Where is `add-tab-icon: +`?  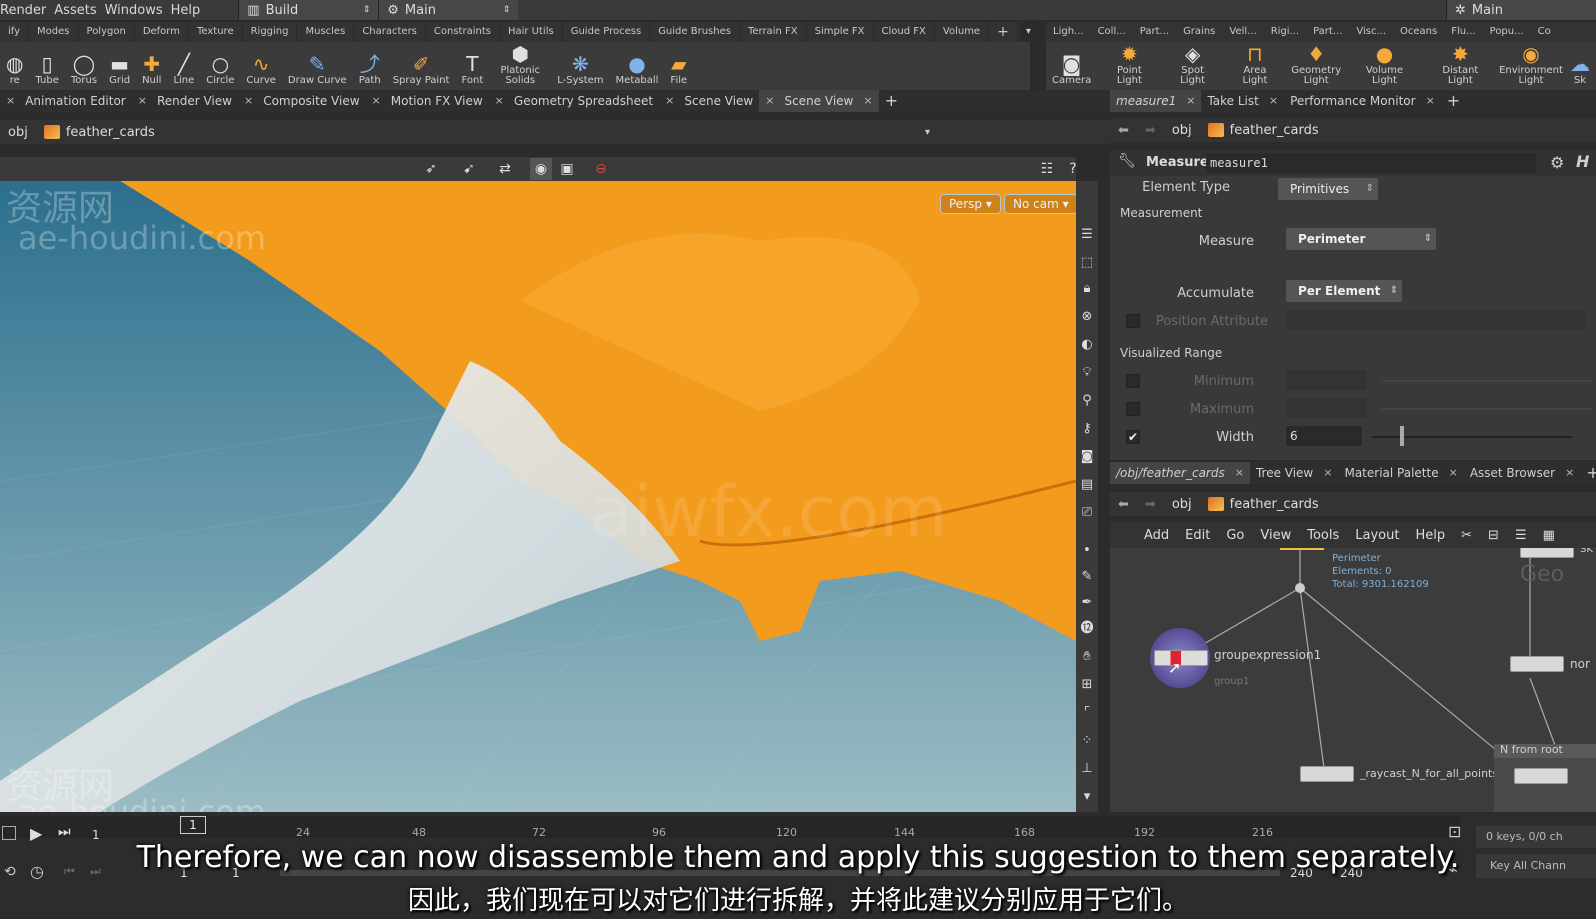
add-tab-icon: + is located at coordinates (1588, 473).